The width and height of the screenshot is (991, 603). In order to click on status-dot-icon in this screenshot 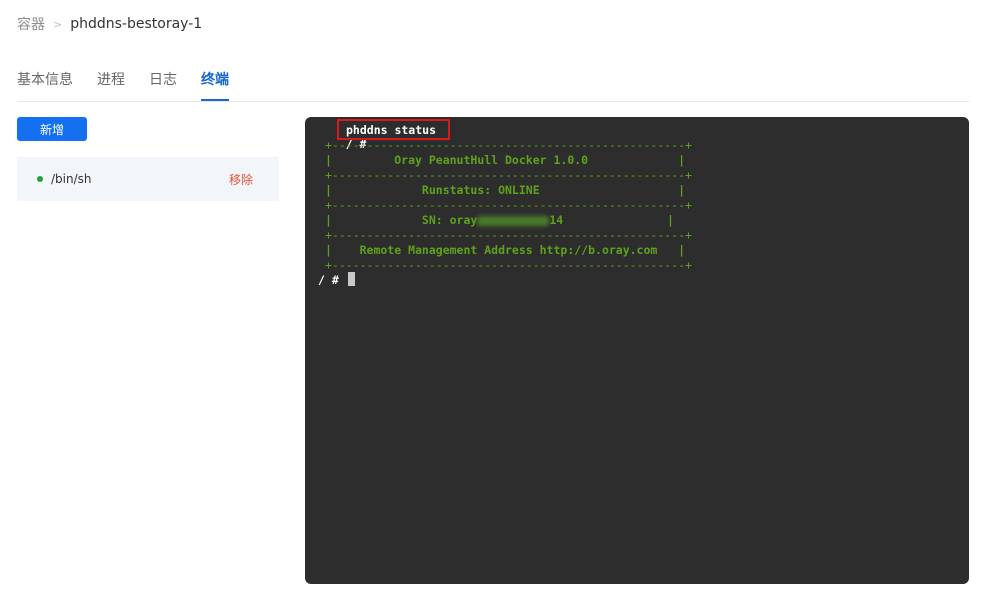, I will do `click(40, 179)`.